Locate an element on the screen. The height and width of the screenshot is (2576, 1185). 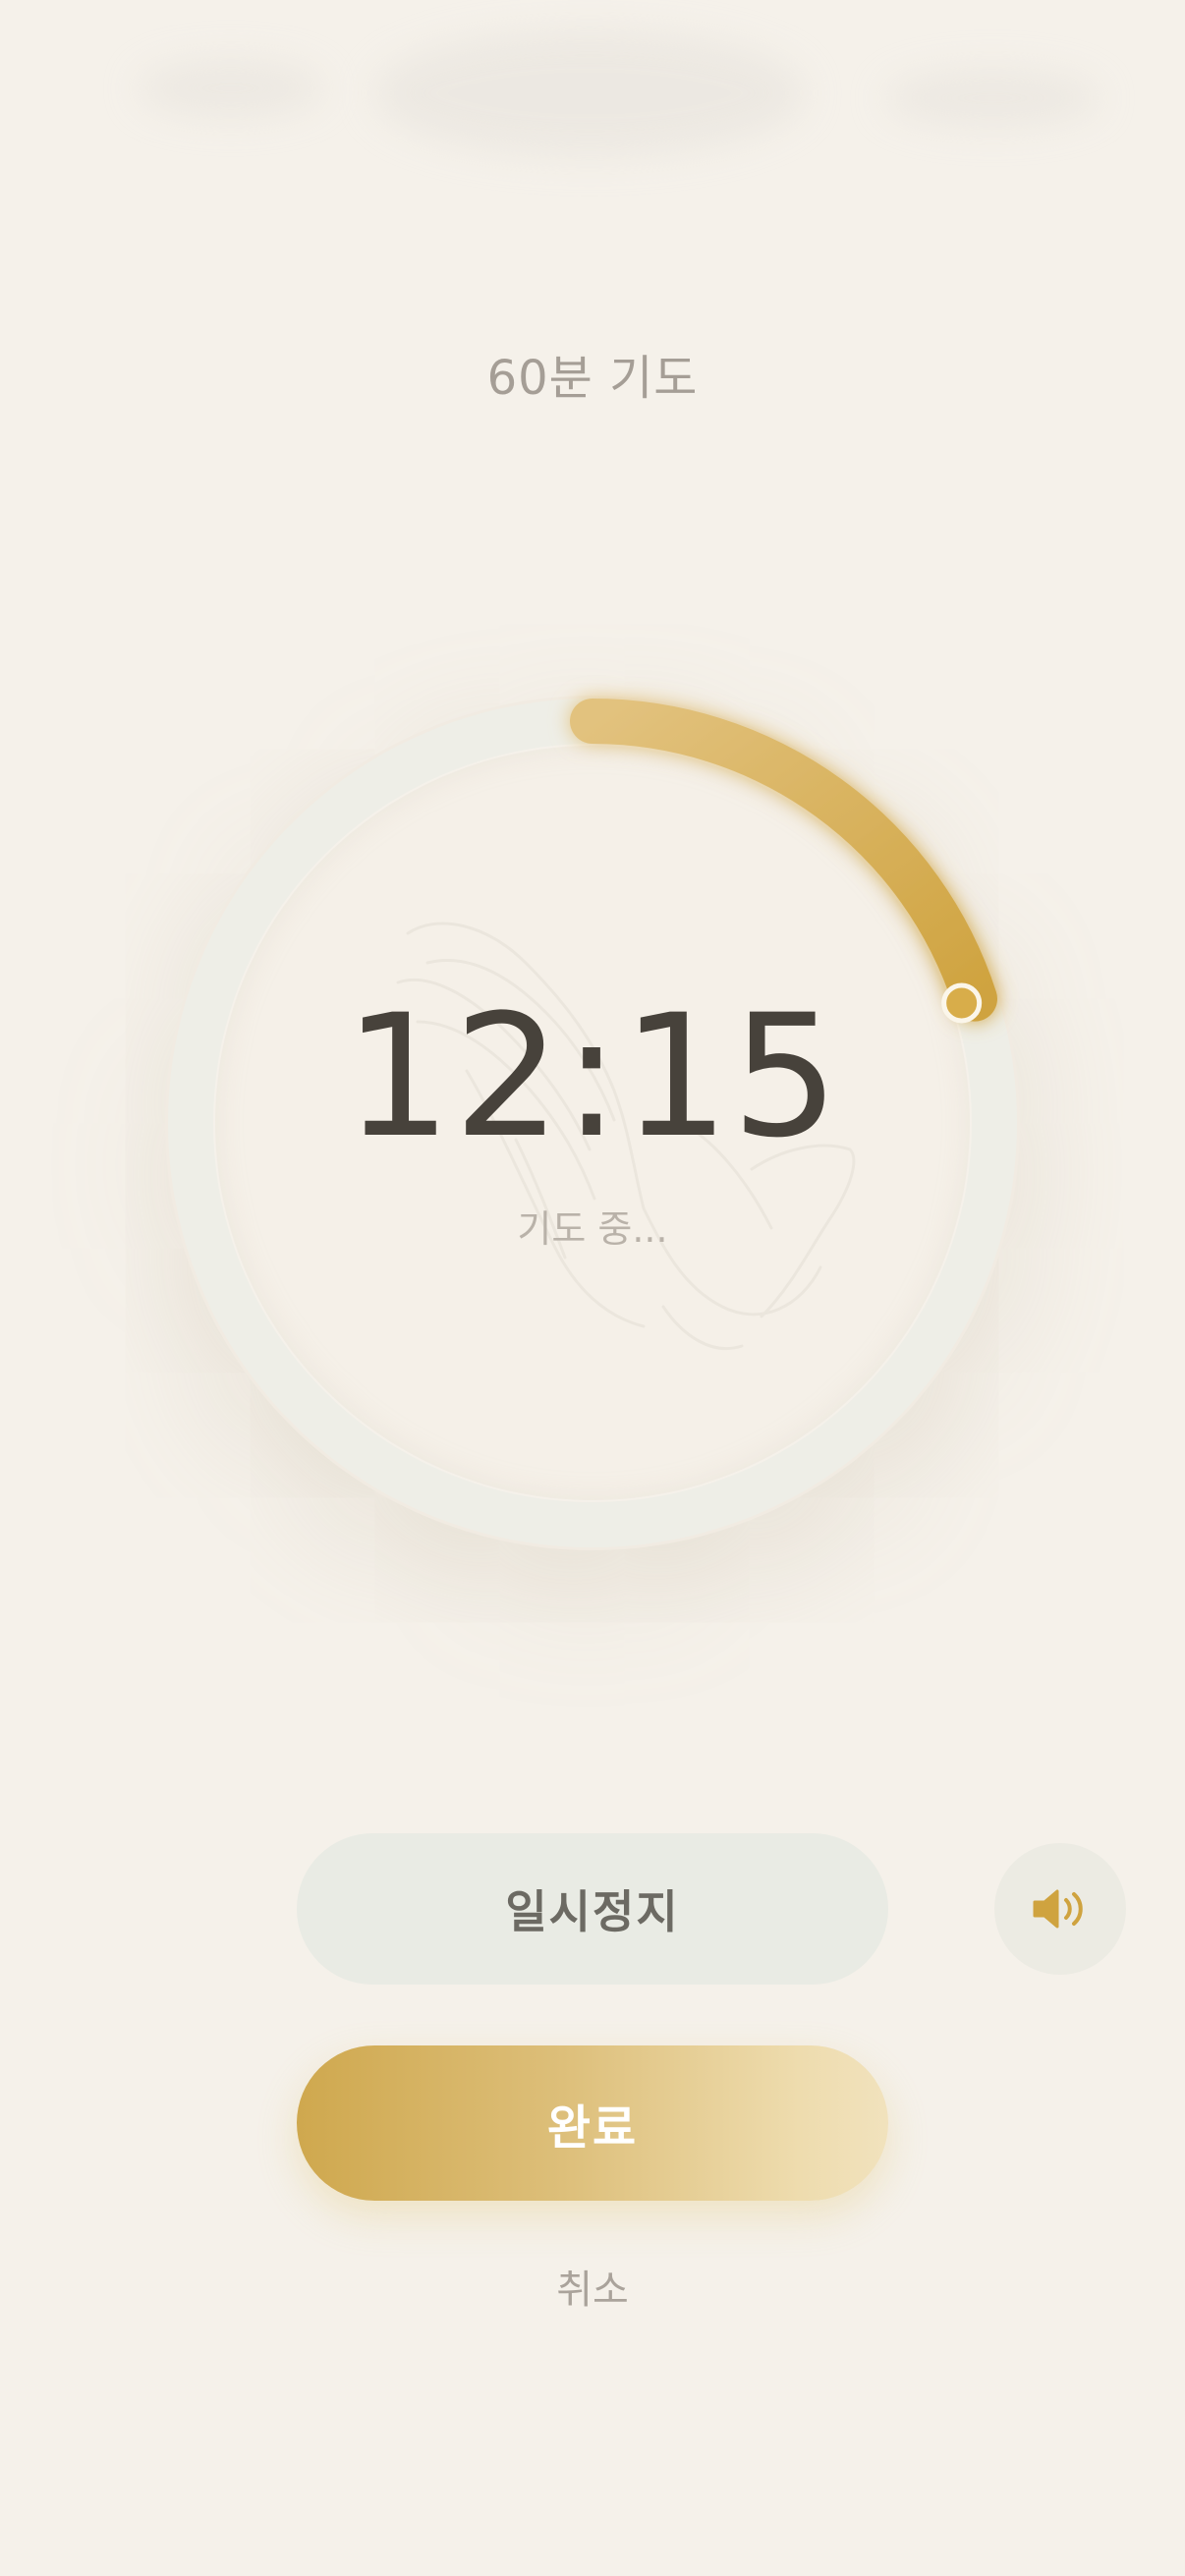
done-button: 완료 is located at coordinates (592, 2123).